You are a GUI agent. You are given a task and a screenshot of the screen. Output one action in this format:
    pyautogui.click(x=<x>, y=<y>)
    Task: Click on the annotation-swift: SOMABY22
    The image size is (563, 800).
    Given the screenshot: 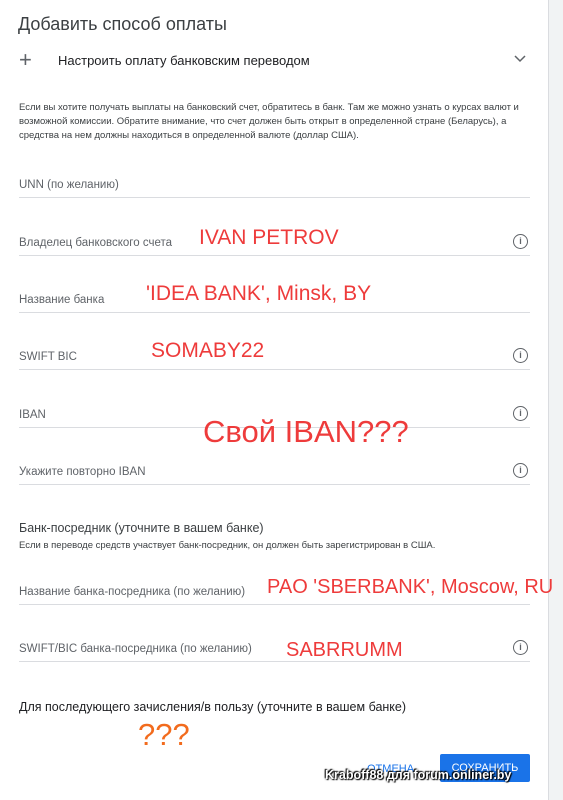 What is the action you would take?
    pyautogui.click(x=208, y=350)
    